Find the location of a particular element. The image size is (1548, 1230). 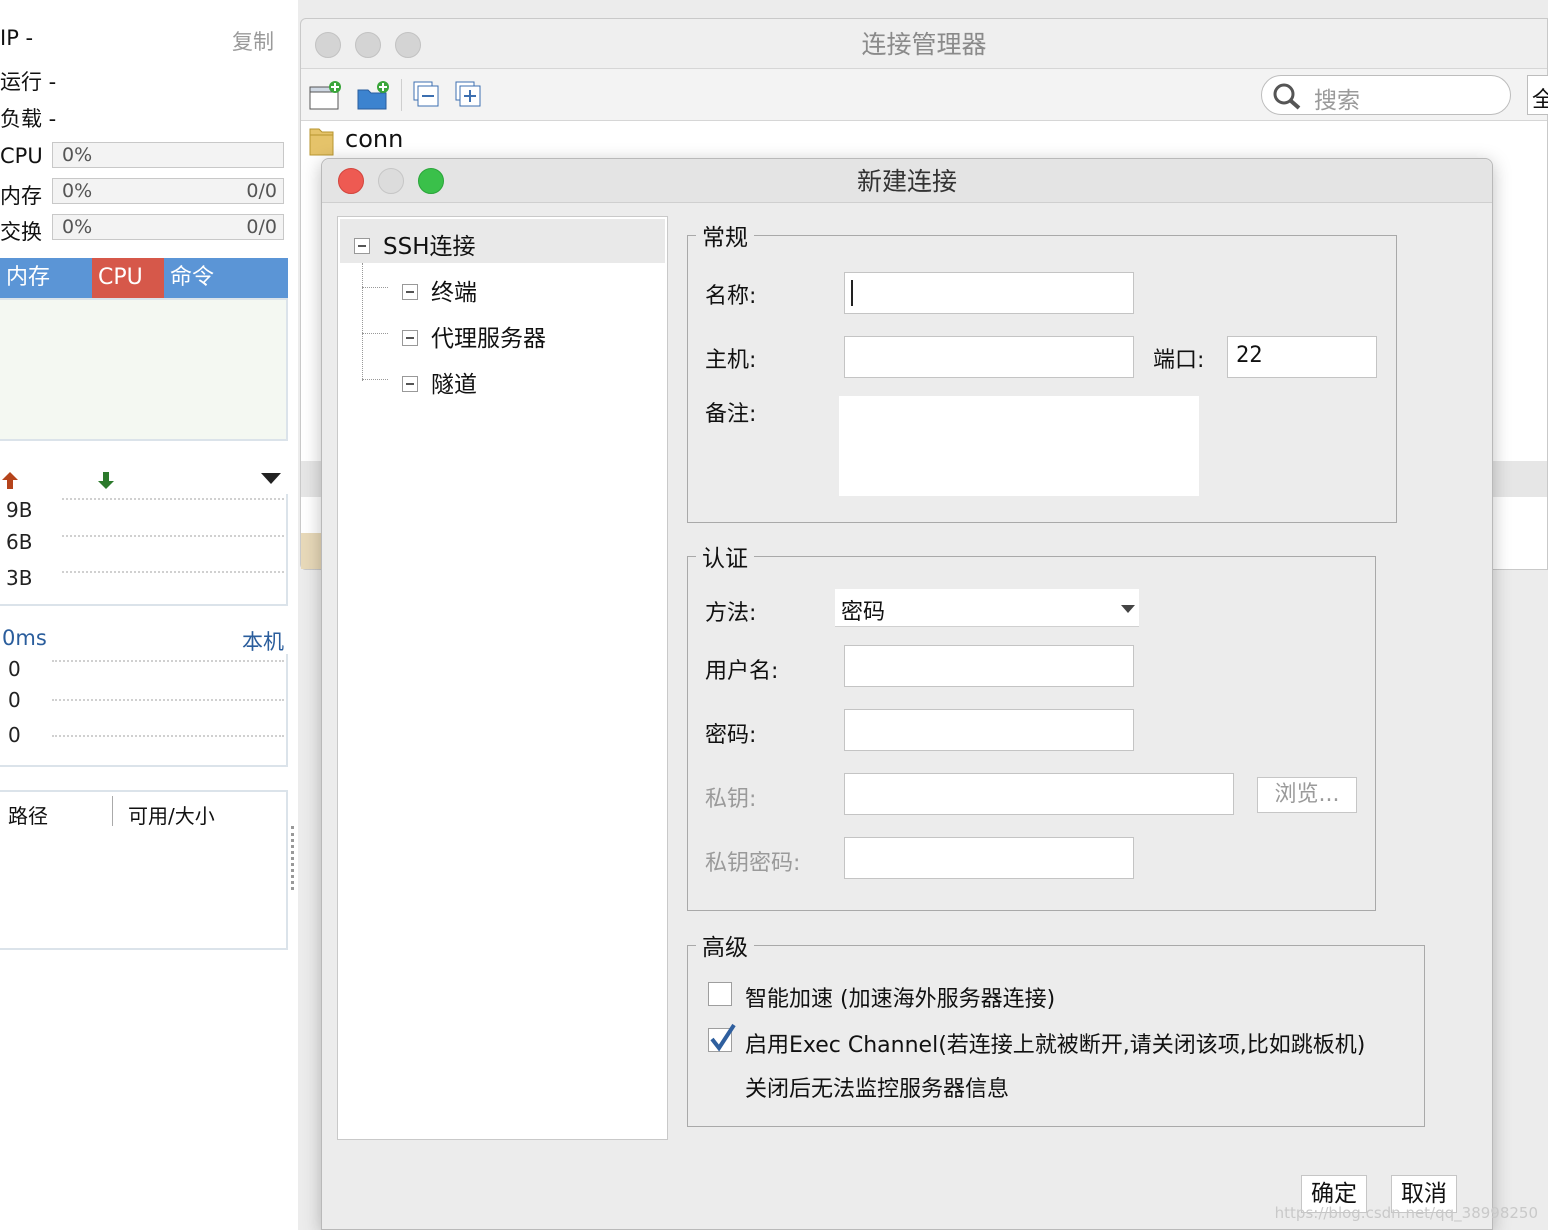

disk-size-header: 可用/大小 is located at coordinates (171, 814).